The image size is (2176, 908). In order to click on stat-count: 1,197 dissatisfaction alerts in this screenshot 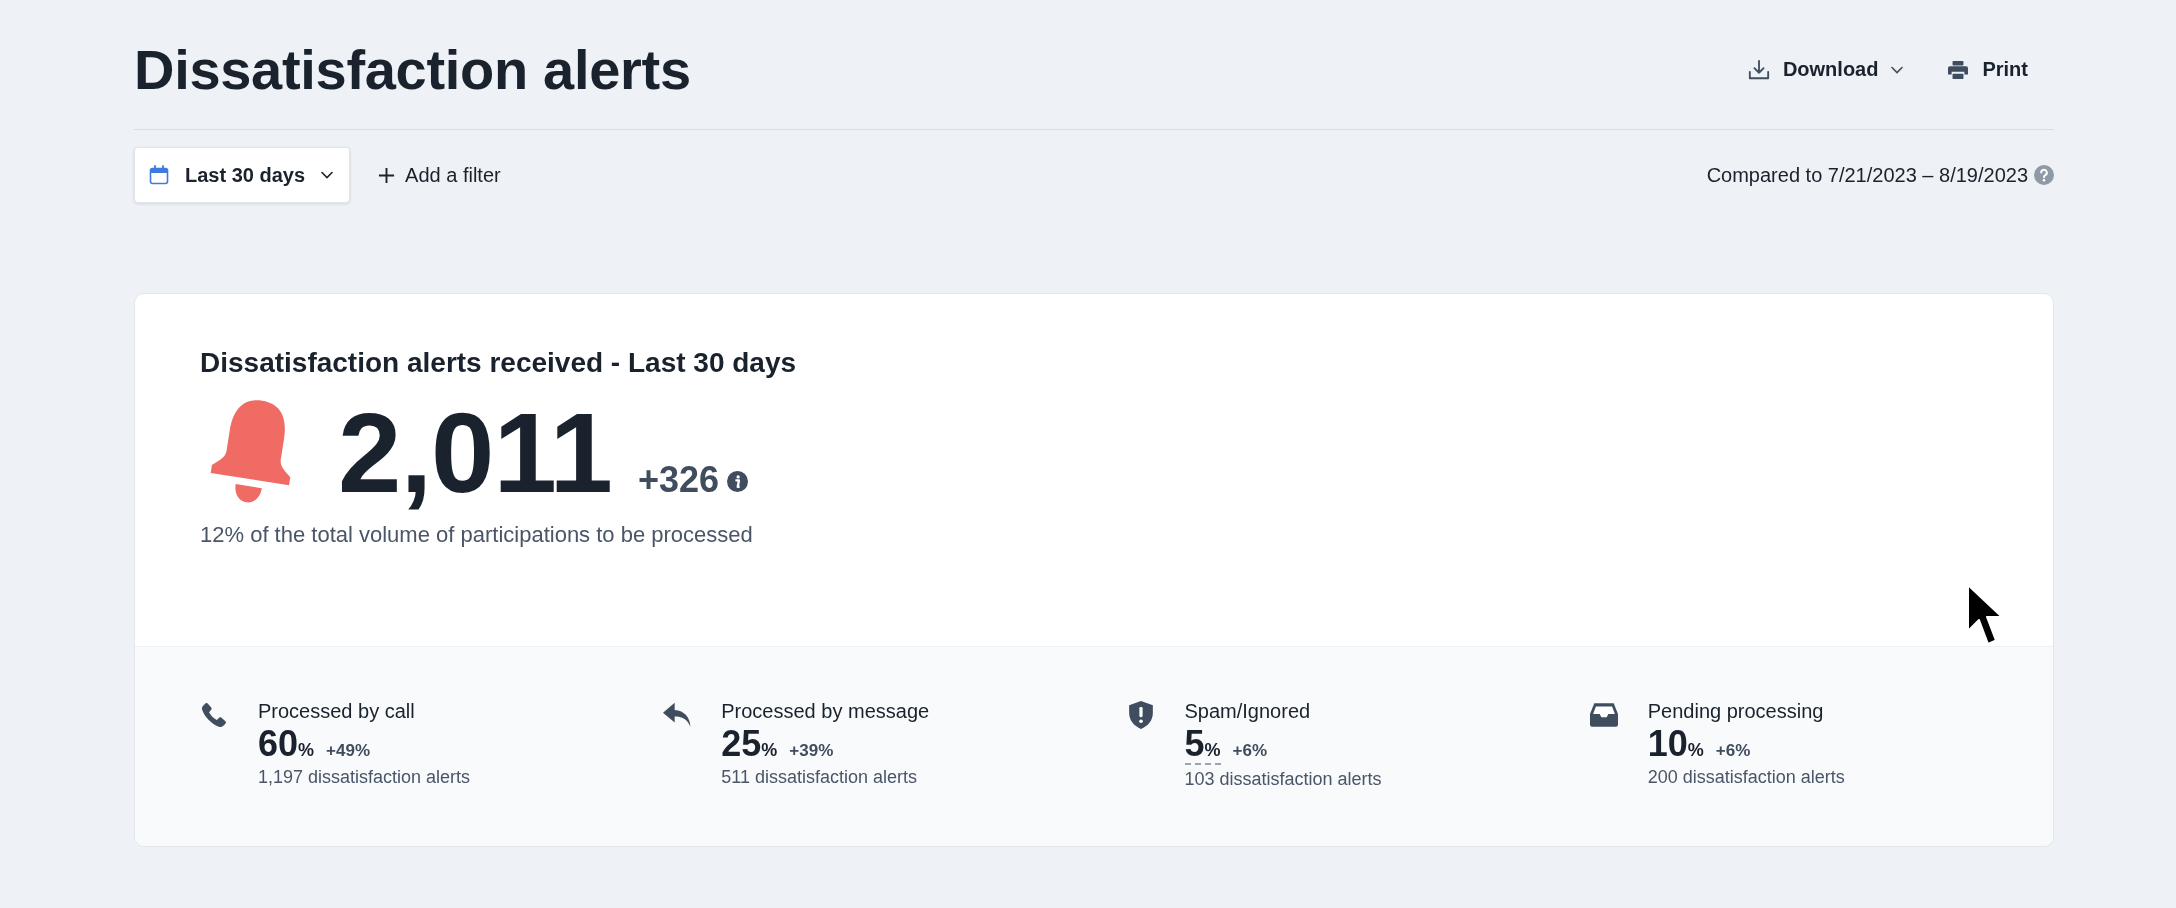, I will do `click(364, 777)`.